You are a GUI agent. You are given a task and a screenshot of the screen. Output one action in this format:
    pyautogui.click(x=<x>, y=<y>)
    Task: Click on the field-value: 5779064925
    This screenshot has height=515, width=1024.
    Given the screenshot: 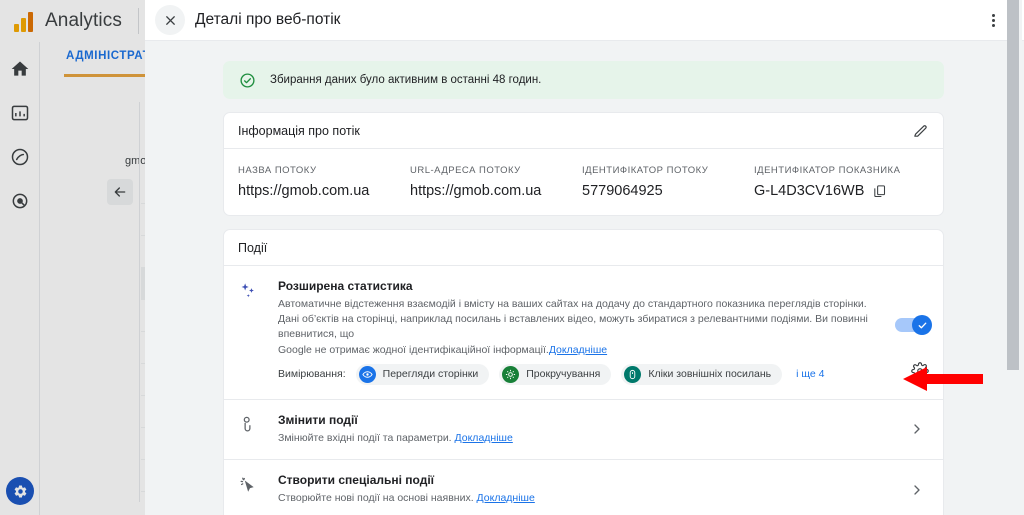 What is the action you would take?
    pyautogui.click(x=622, y=191)
    